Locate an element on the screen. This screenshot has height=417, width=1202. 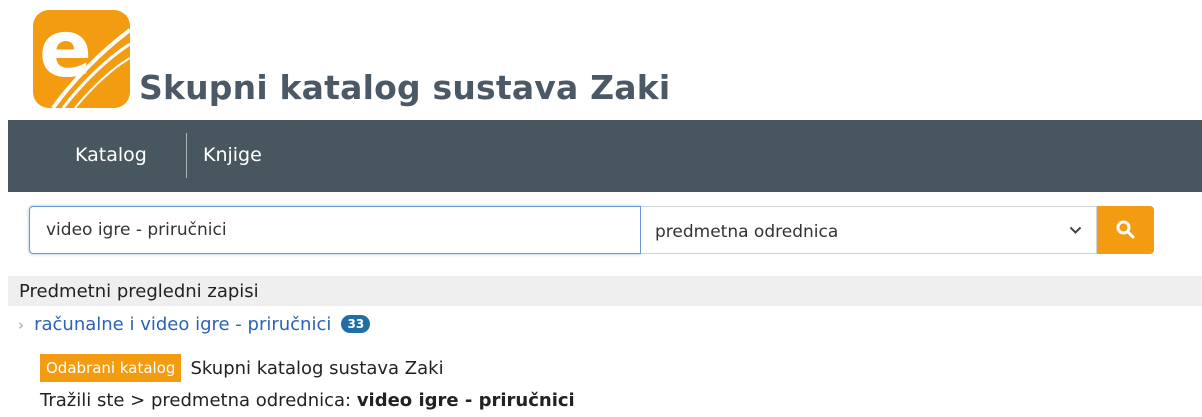
site-title: Skupni katalog sustava Zaki is located at coordinates (405, 87).